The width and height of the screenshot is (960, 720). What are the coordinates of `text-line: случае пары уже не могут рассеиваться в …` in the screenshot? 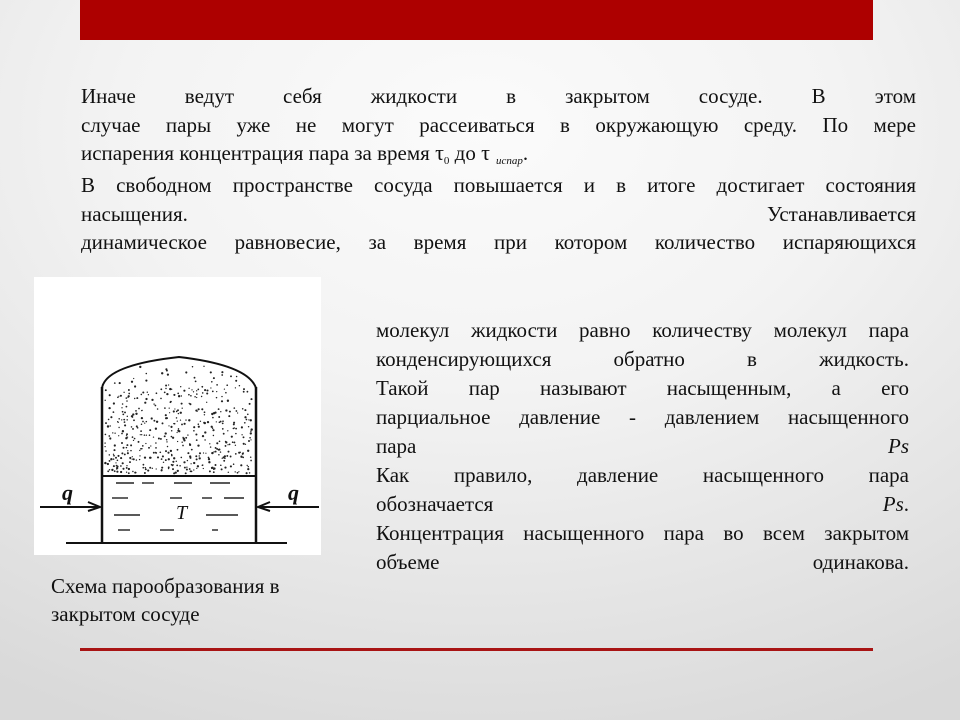 It's located at (498, 124).